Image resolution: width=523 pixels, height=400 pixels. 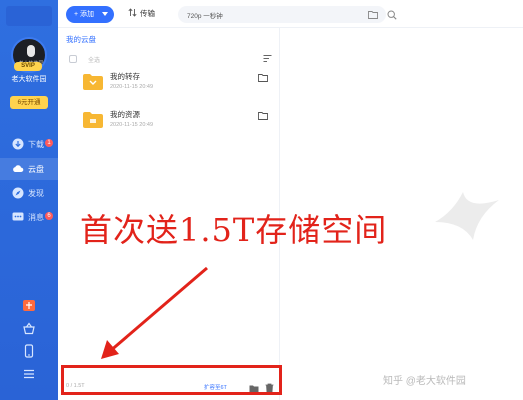 I want to click on basket-icon, so click(x=29, y=328).